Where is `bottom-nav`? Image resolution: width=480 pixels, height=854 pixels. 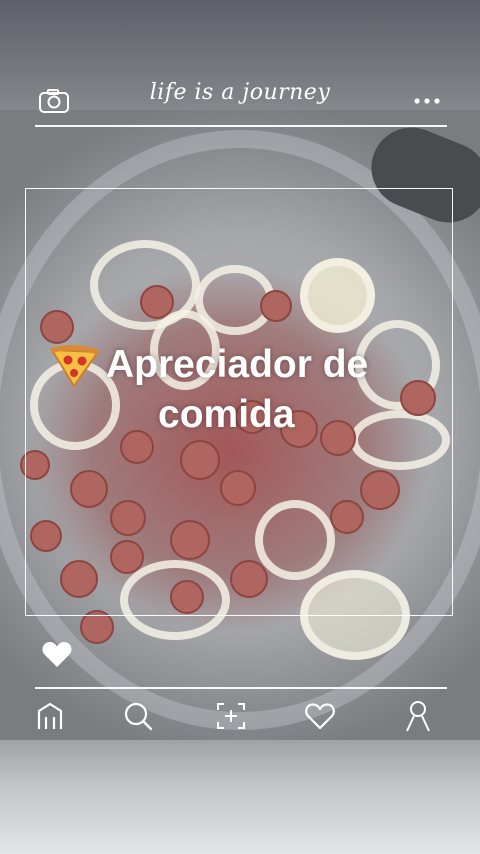 bottom-nav is located at coordinates (240, 715).